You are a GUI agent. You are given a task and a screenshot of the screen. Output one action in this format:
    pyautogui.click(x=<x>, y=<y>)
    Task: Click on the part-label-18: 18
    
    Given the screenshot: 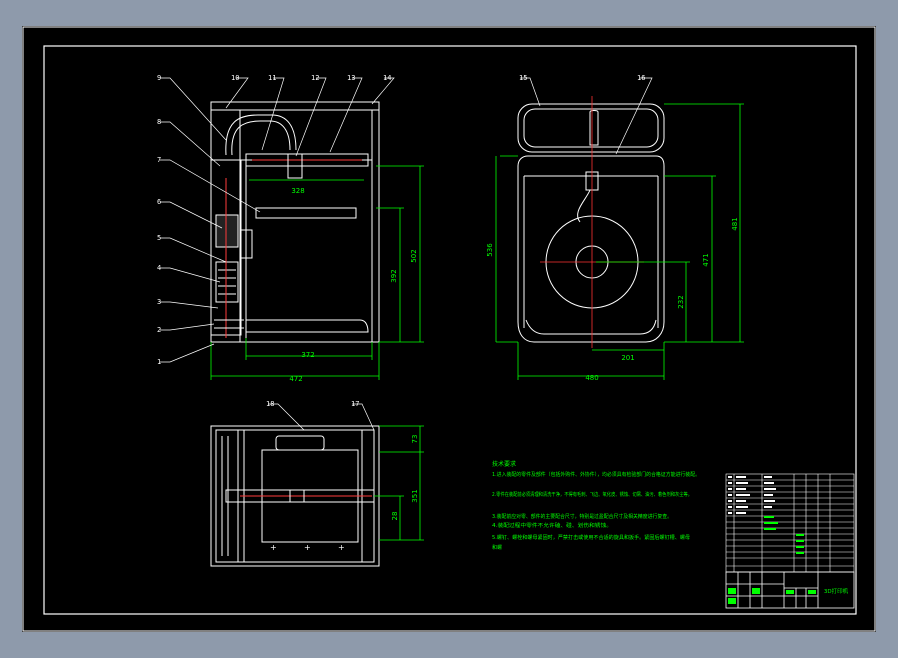 What is the action you would take?
    pyautogui.click(x=270, y=404)
    